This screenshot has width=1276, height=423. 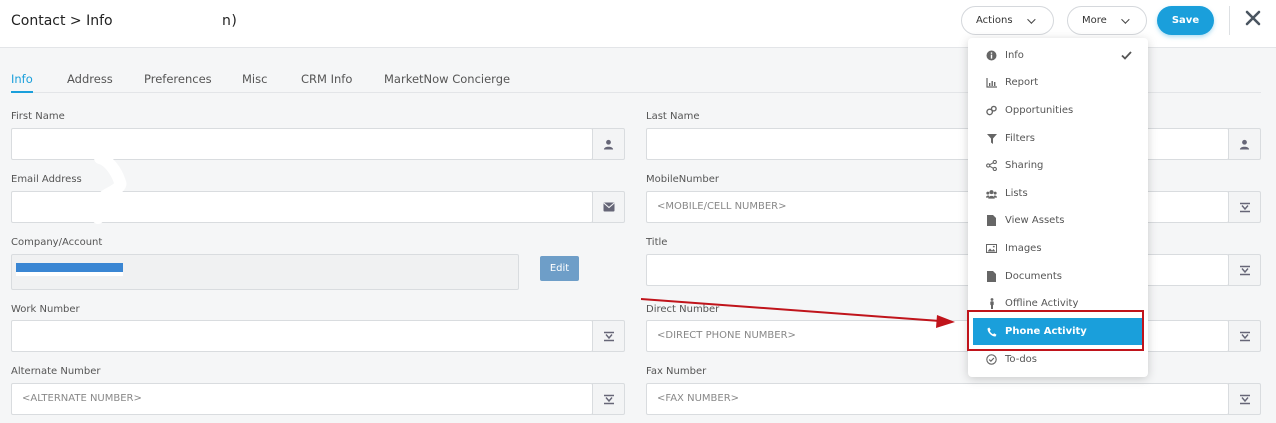 What do you see at coordinates (1058, 165) in the screenshot?
I see `menu-item-sharing: Sharing` at bounding box center [1058, 165].